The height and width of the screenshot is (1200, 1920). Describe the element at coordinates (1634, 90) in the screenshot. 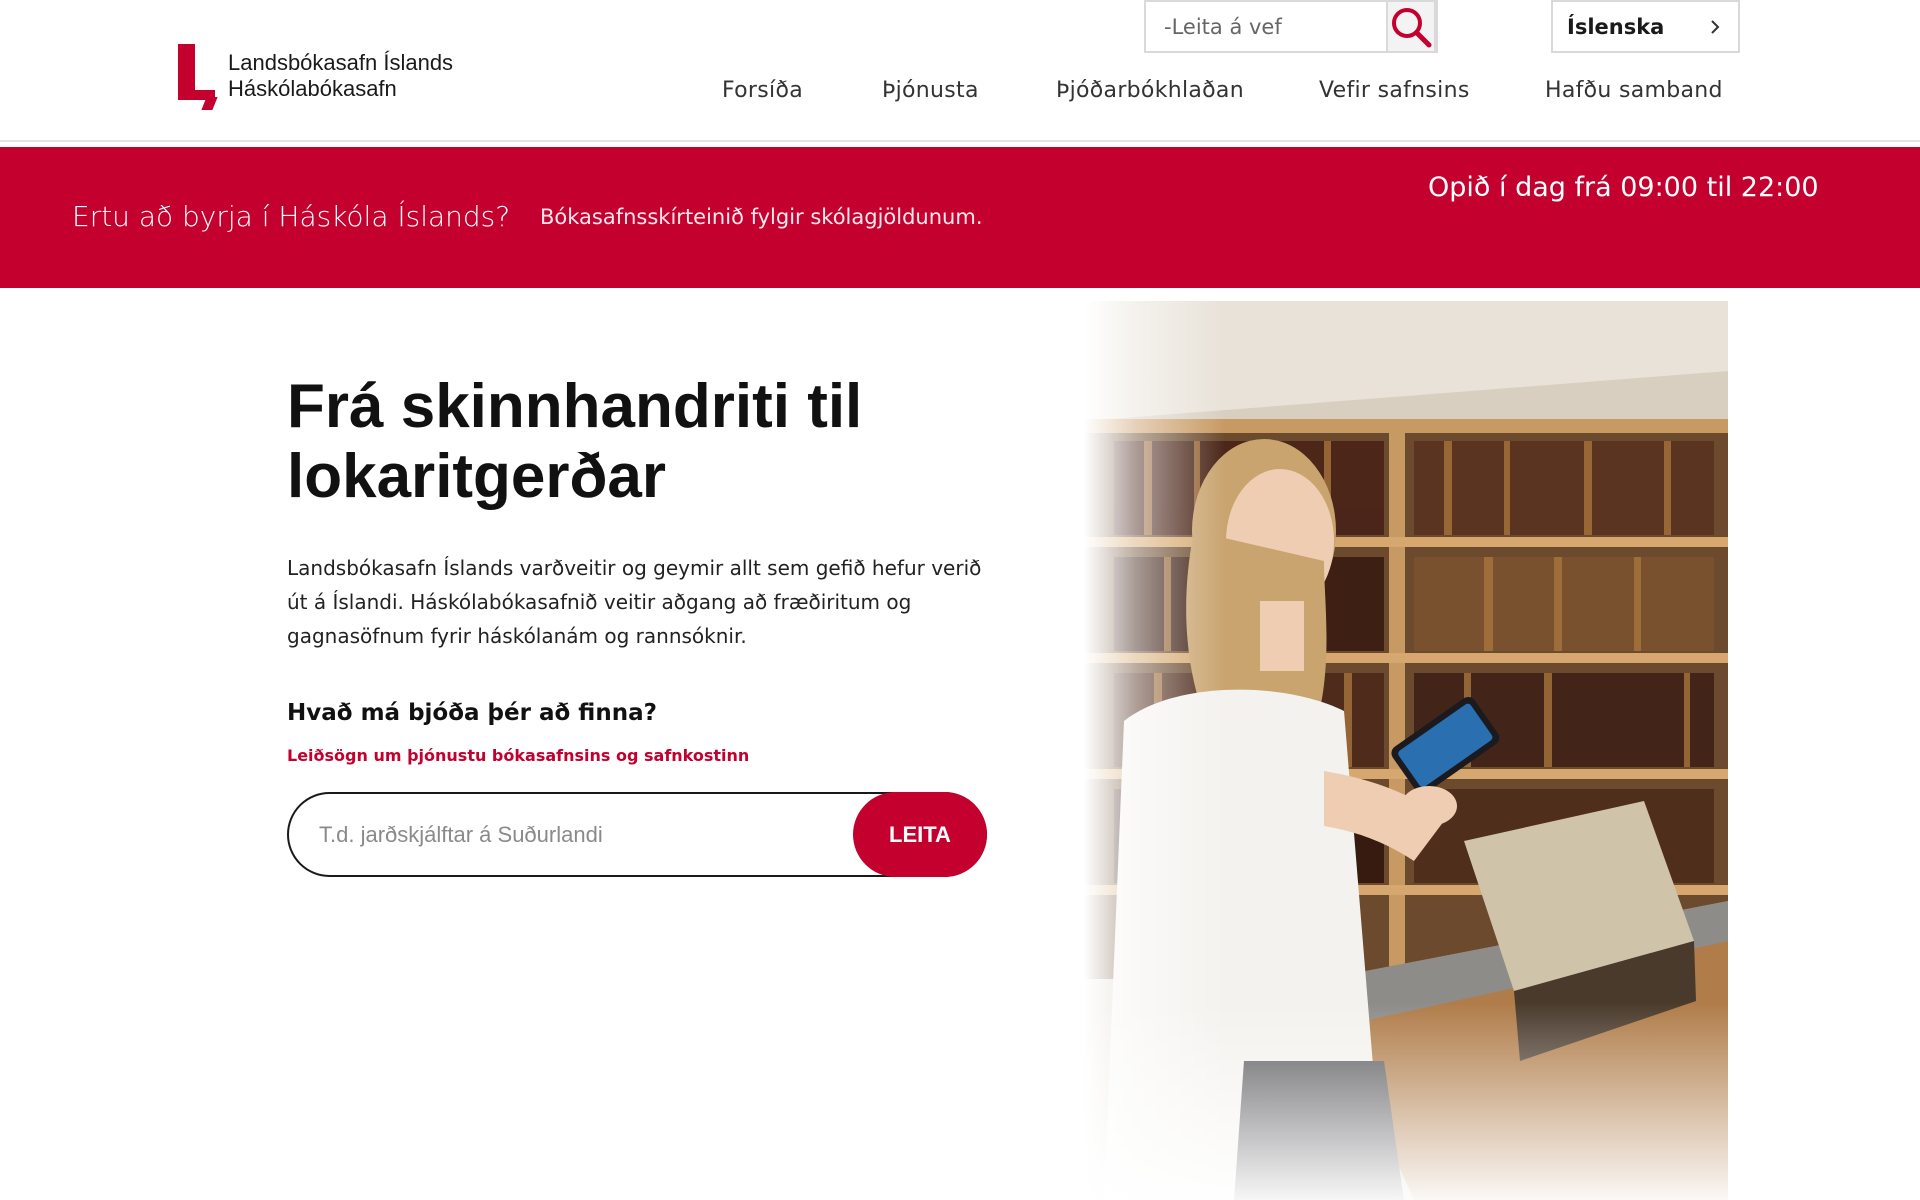

I see `nav-item-hafdu-samband: Hafðu samband` at that location.